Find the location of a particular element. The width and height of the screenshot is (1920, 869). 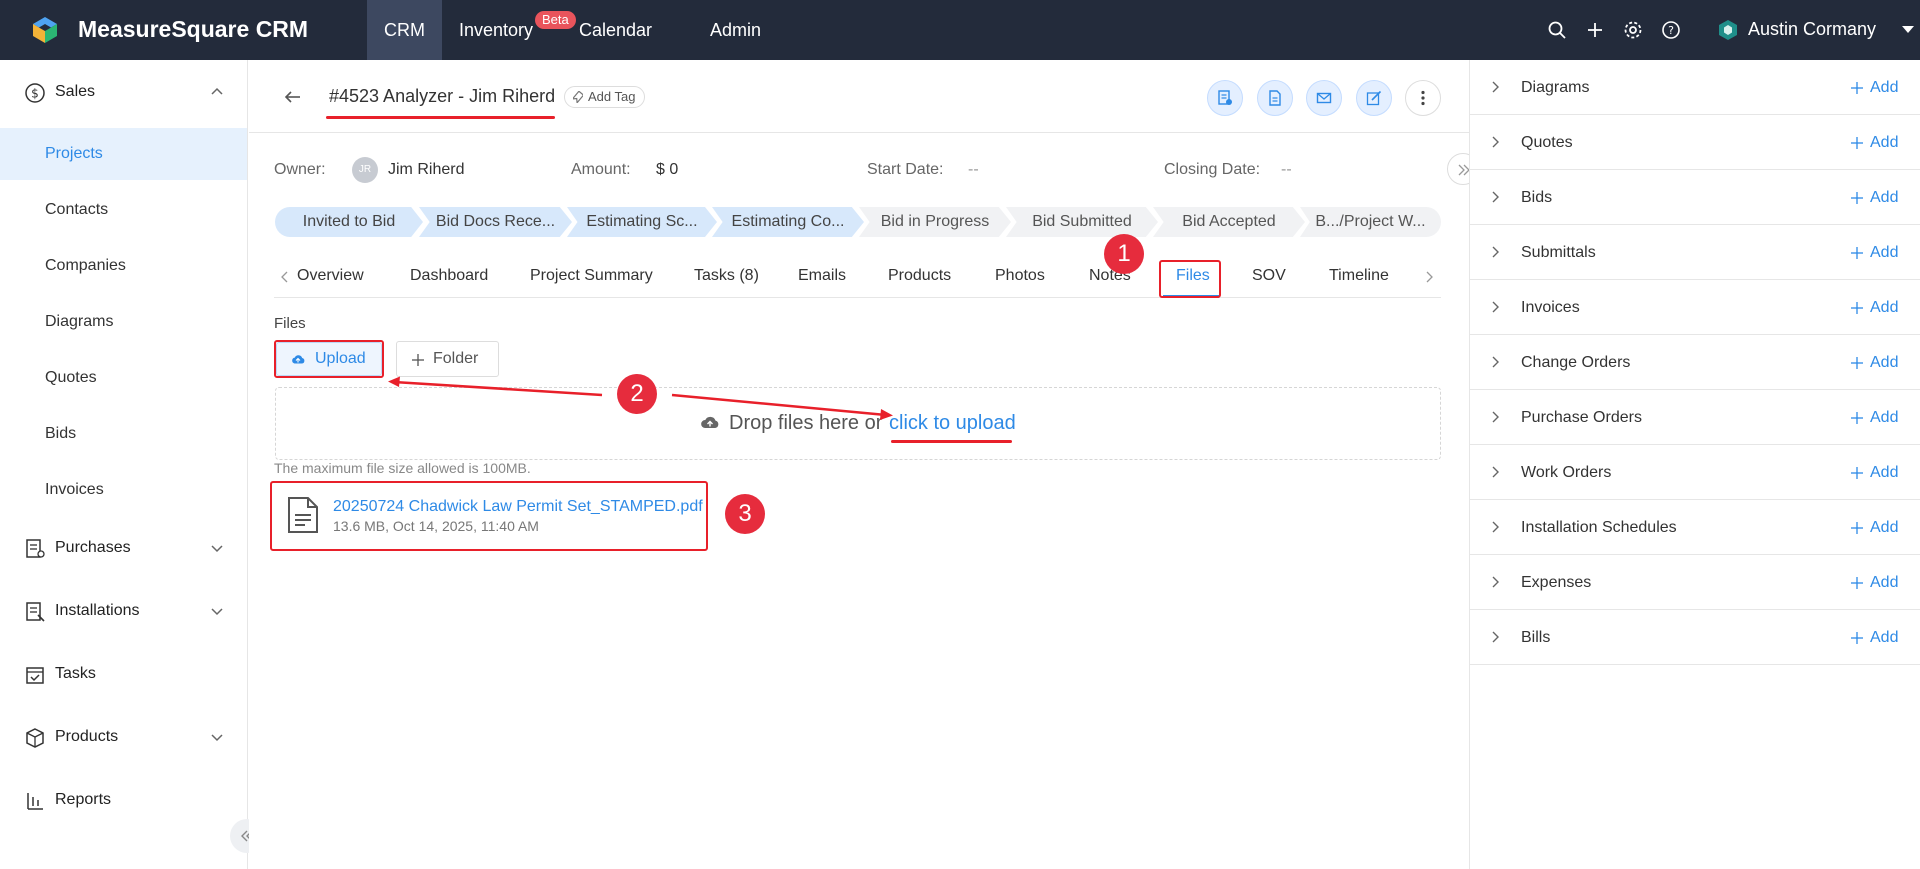

panel-section-work-orders: Work Orders Add is located at coordinates (1695, 472).